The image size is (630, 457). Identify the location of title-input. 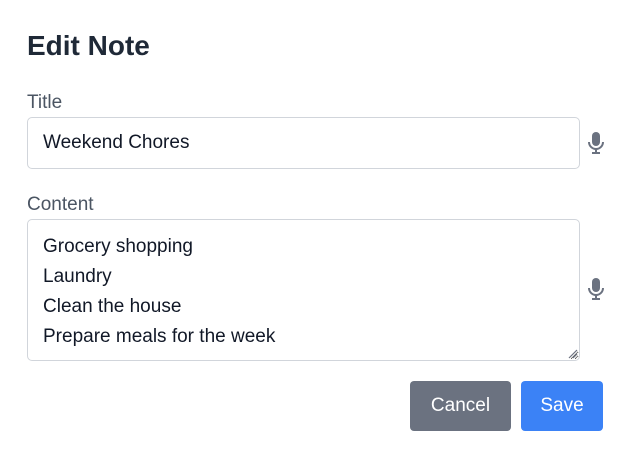
(303, 143).